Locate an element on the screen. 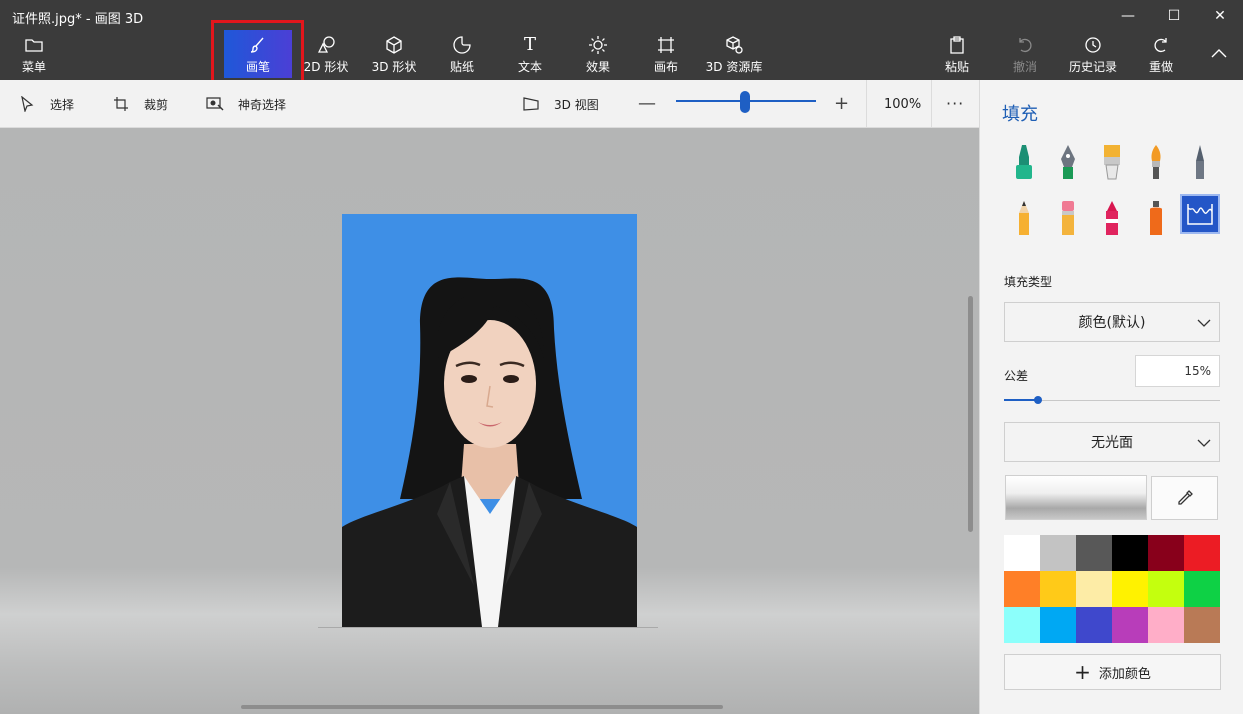 The image size is (1243, 714). shapes-3d-tab: 3D 形状 is located at coordinates (394, 54).